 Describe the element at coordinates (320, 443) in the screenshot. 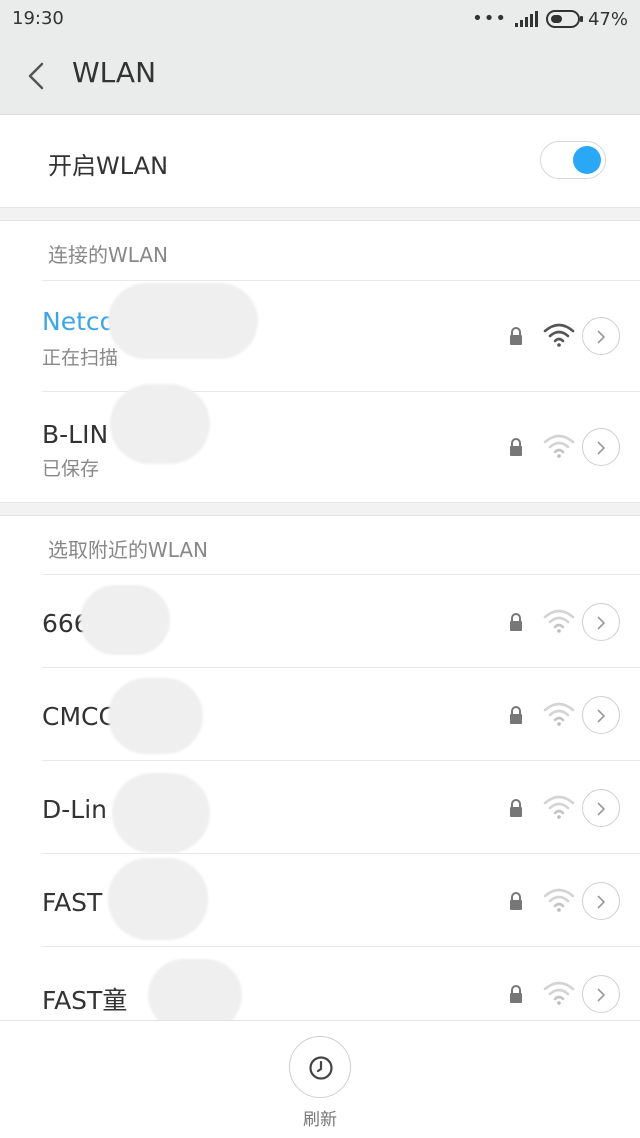

I see `network-row-connected-2: B-LIN 310 已保存` at that location.